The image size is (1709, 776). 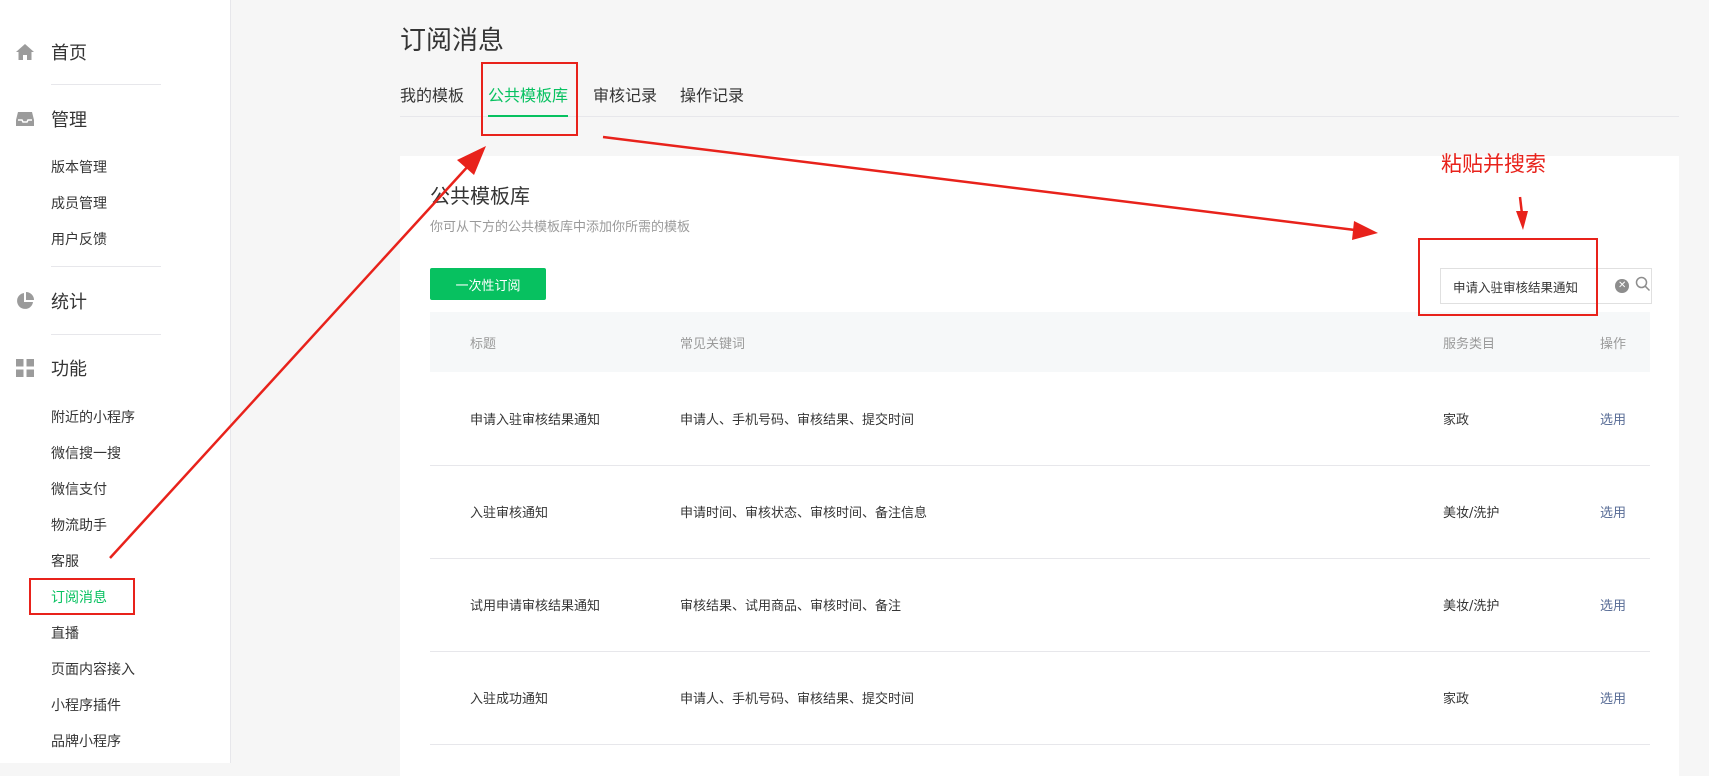 What do you see at coordinates (69, 53) in the screenshot?
I see `nav-home-label: 首页` at bounding box center [69, 53].